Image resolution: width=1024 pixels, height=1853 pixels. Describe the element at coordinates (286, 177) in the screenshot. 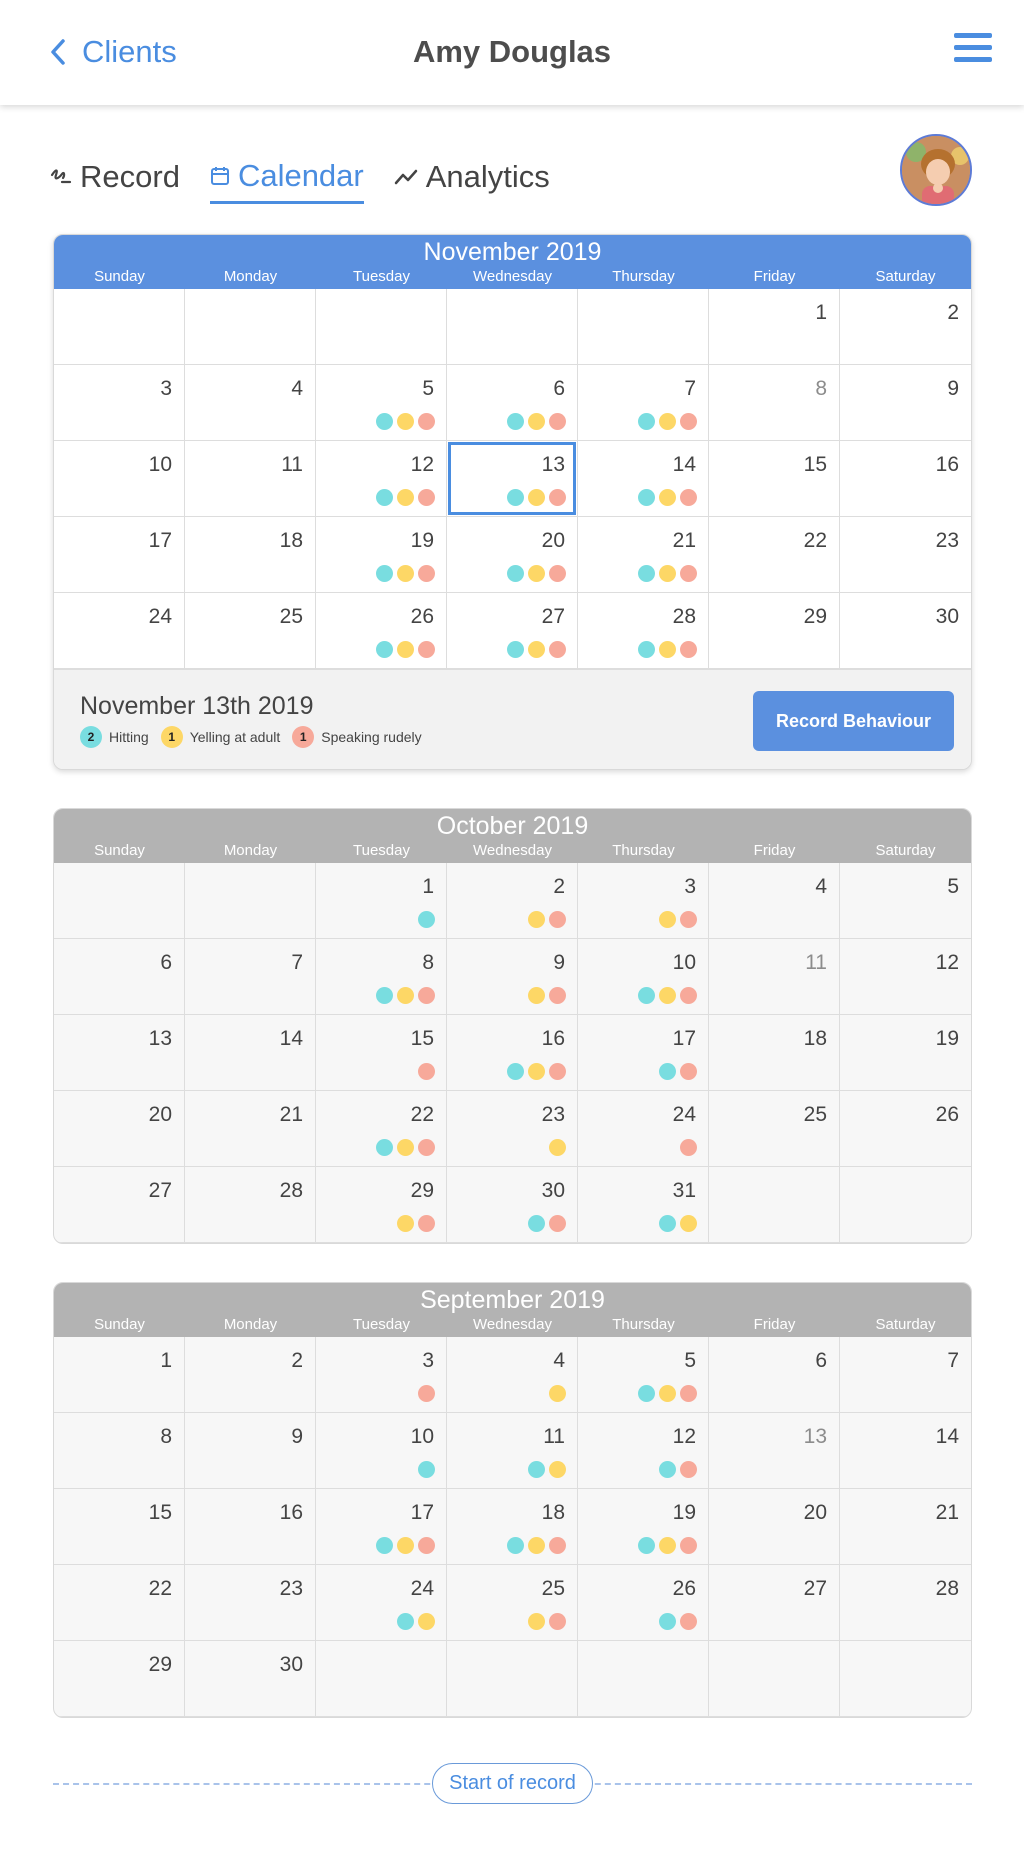

I see `tab-calendar: Calendar` at that location.